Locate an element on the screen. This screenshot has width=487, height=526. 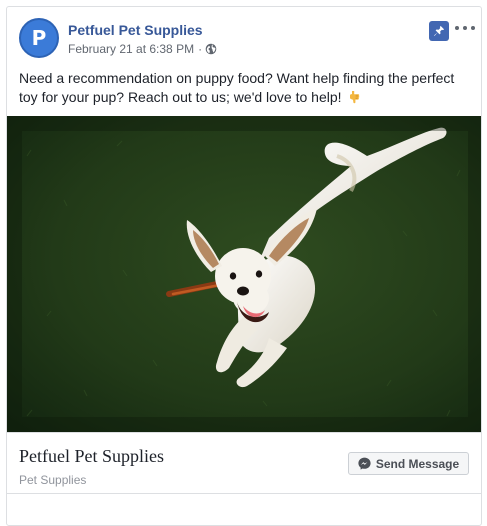
avatar-letter: P is located at coordinates (39, 38).